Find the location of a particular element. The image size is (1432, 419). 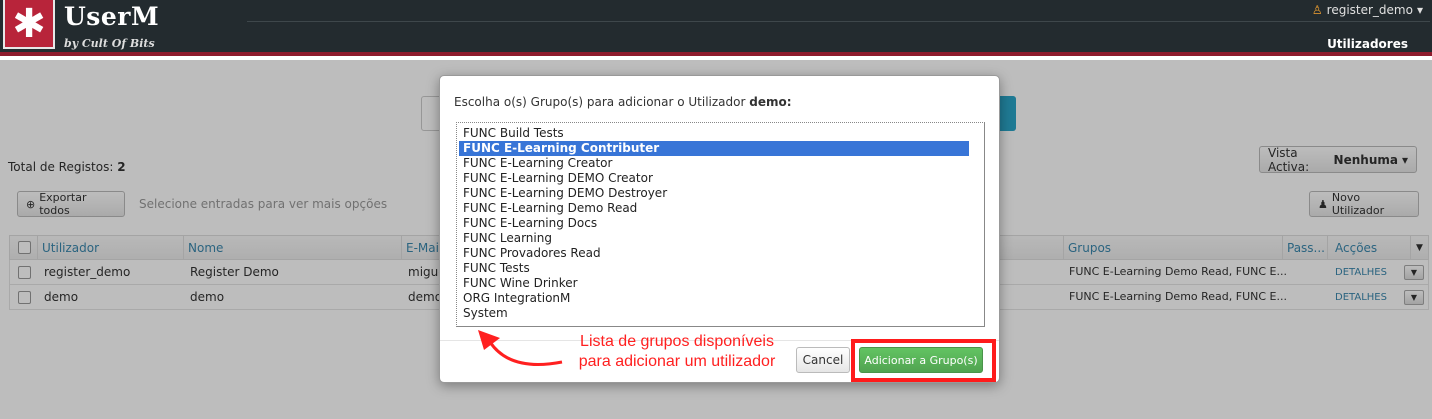

group-option: FUNC Wine Drinker is located at coordinates (714, 283).